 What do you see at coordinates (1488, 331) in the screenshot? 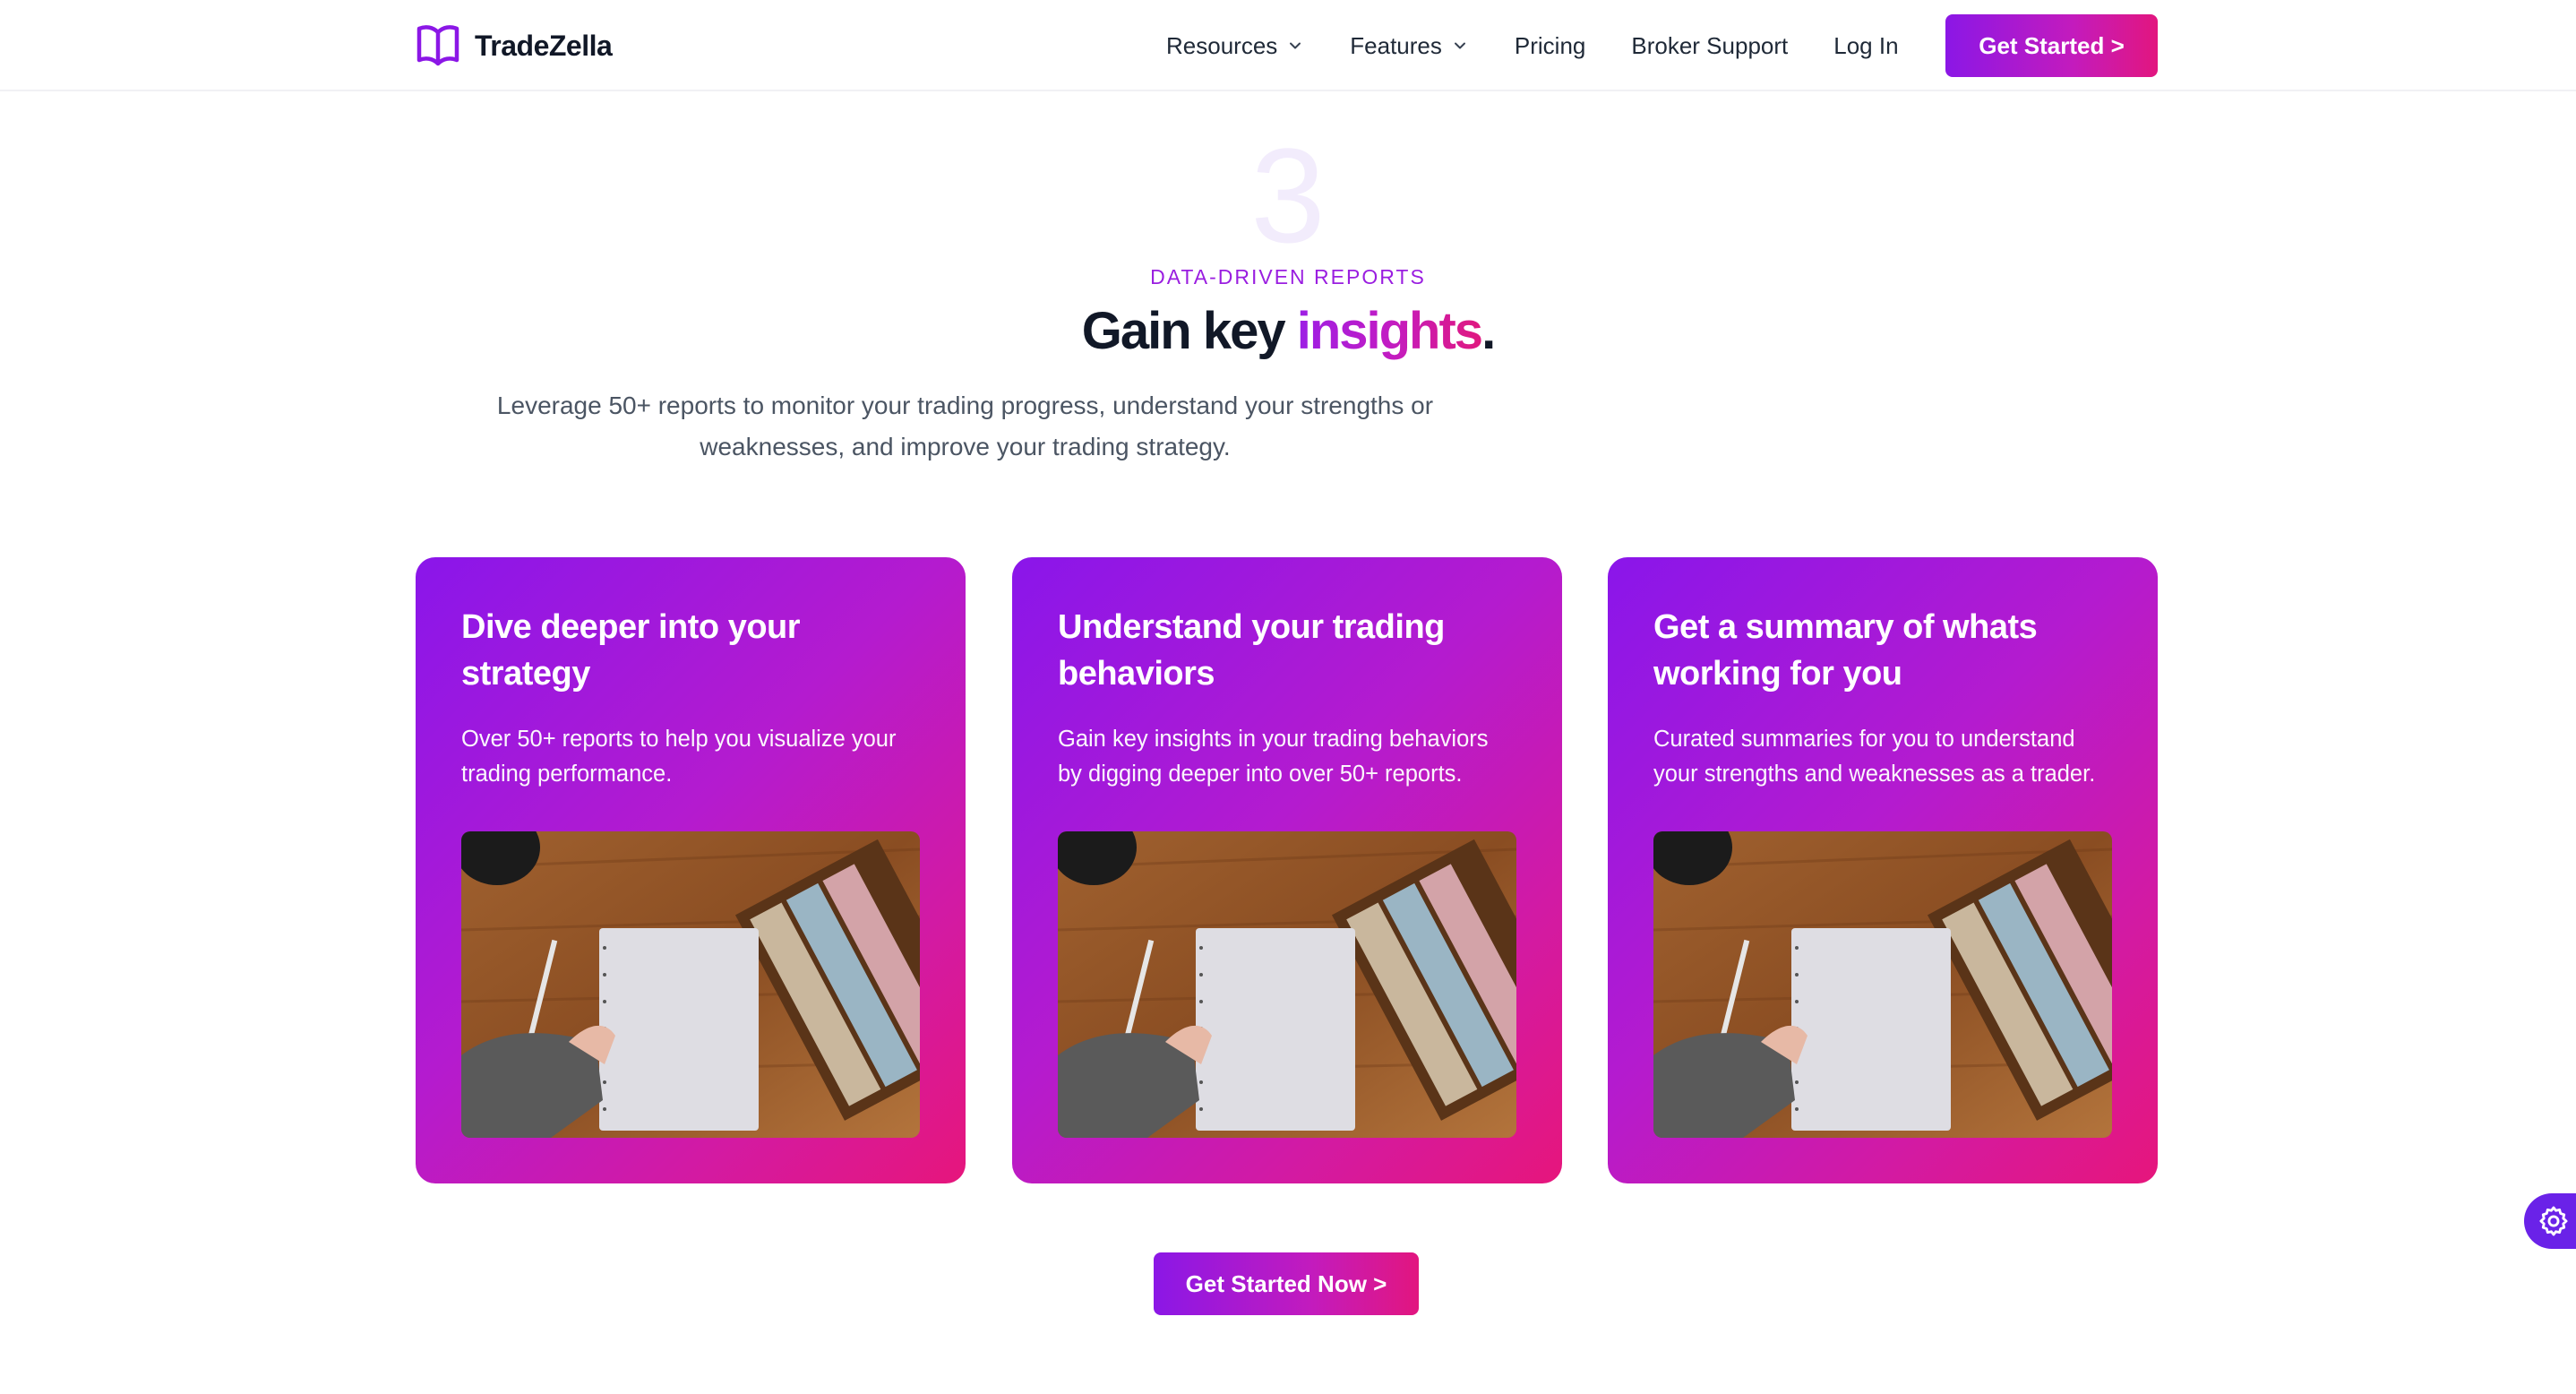
I see `headline-end: .` at bounding box center [1488, 331].